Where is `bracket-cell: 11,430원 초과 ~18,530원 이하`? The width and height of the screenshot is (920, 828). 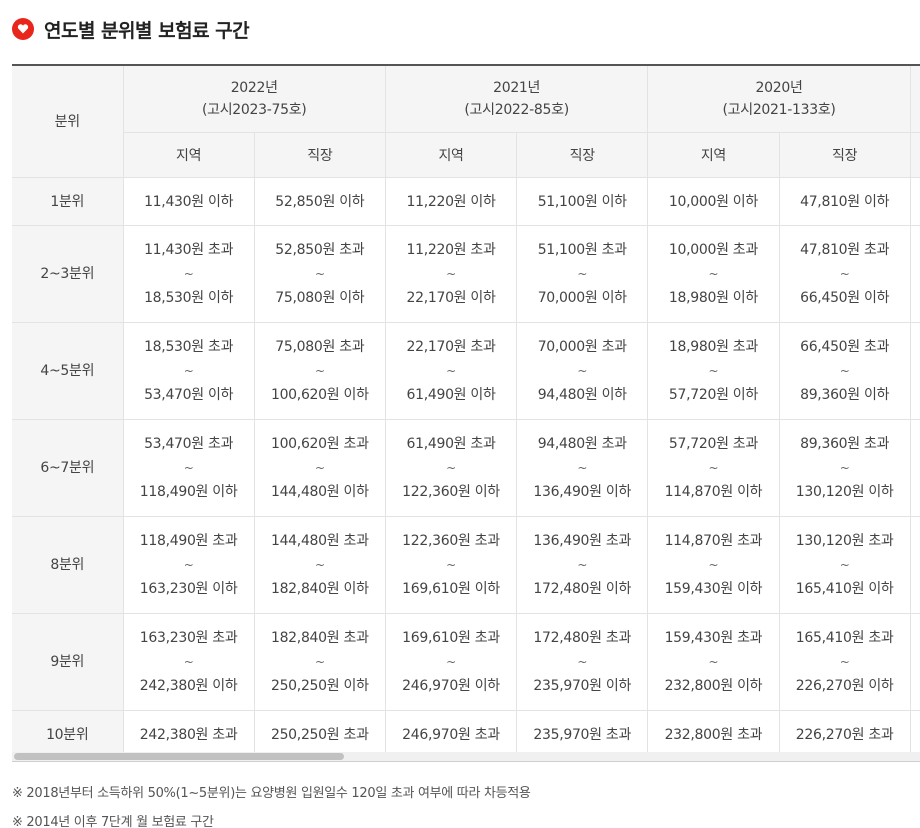 bracket-cell: 11,430원 초과 ~18,530원 이하 is located at coordinates (188, 273).